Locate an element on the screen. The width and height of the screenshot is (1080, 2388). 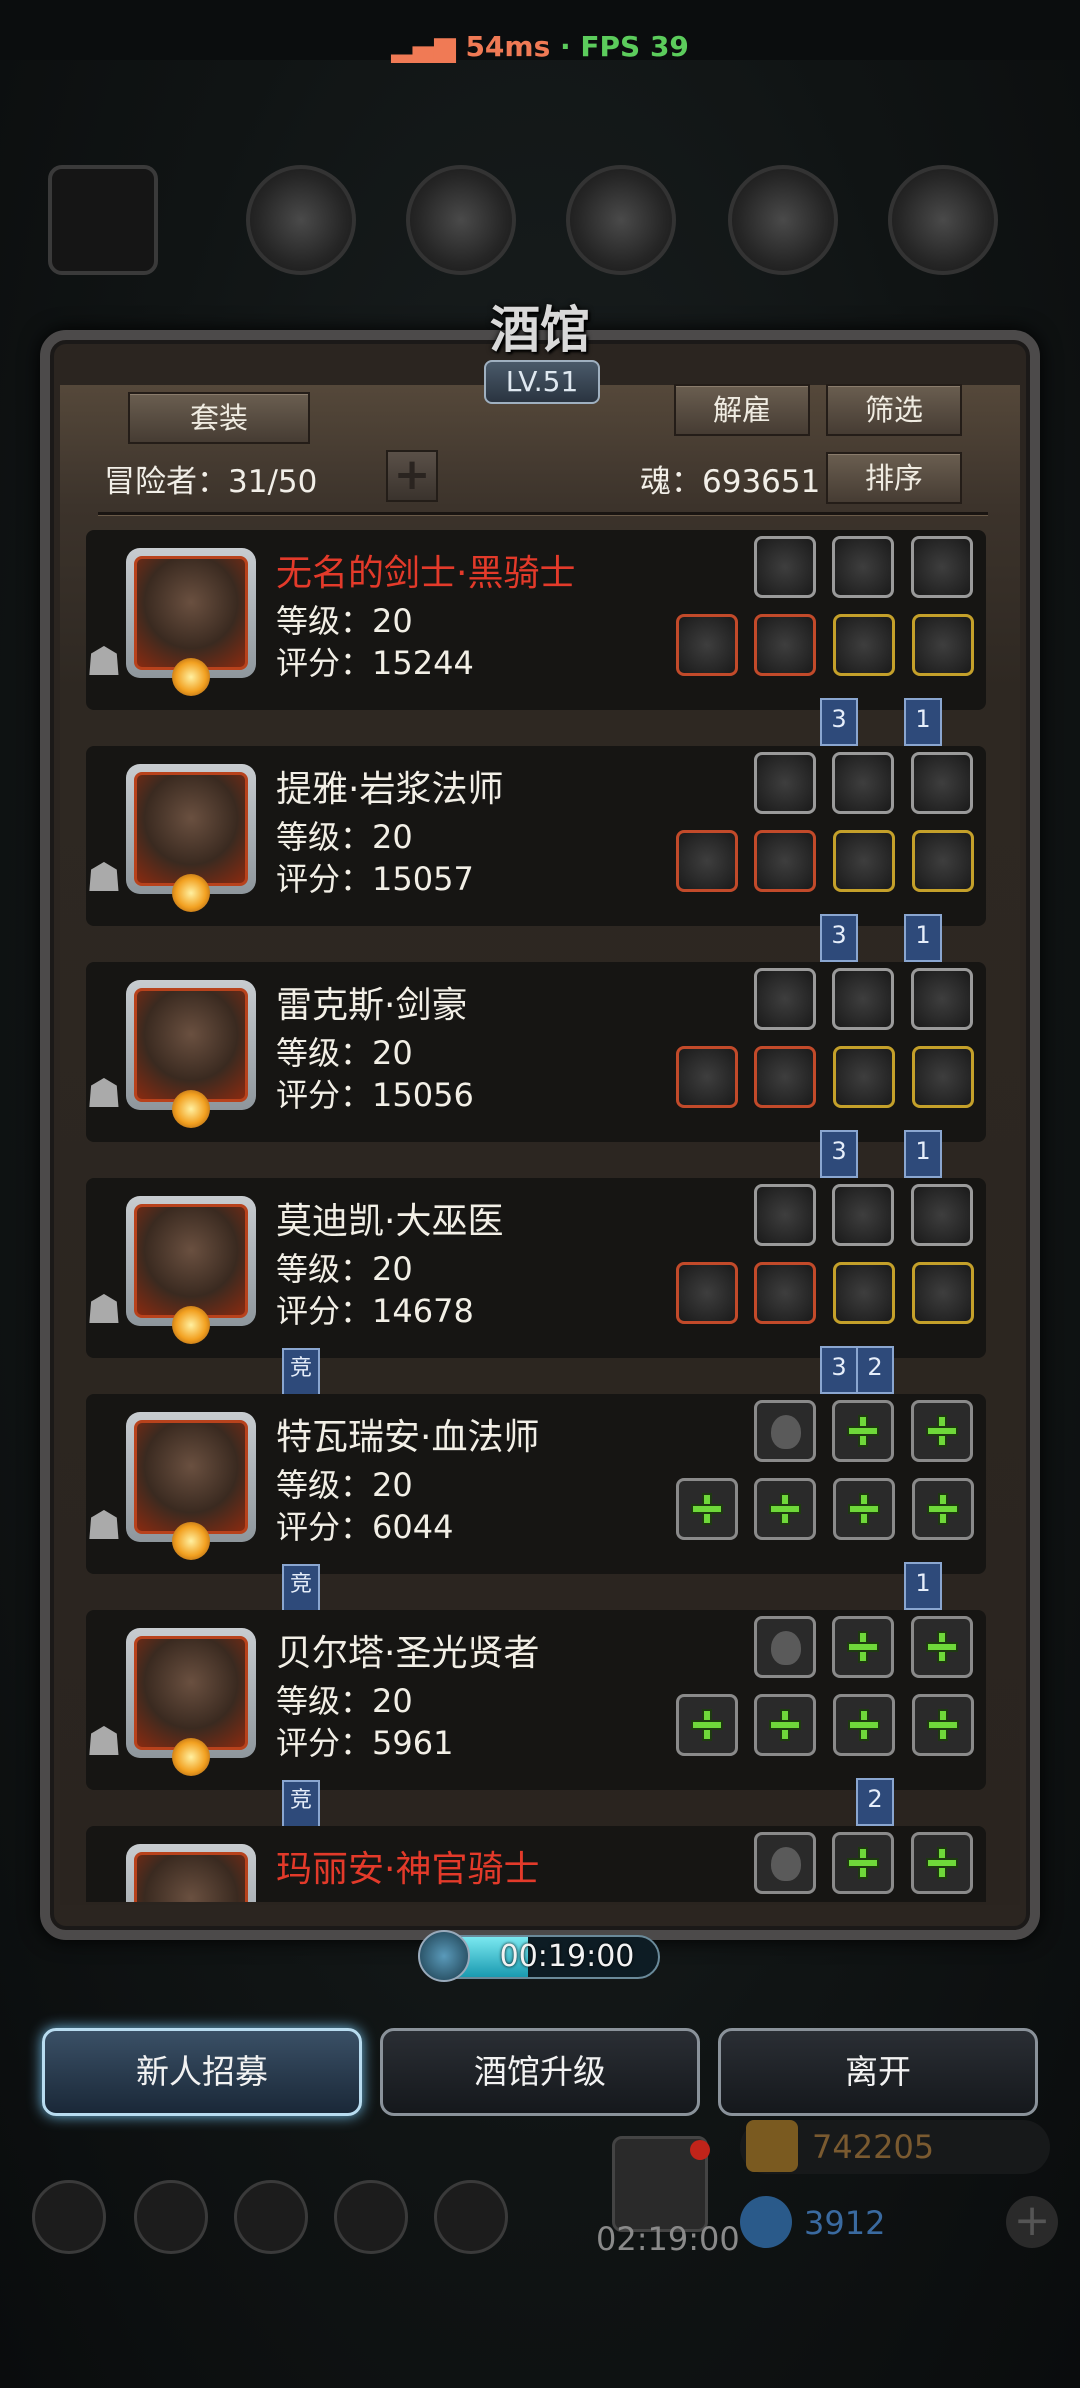
orb-icon is located at coordinates (785, 783).